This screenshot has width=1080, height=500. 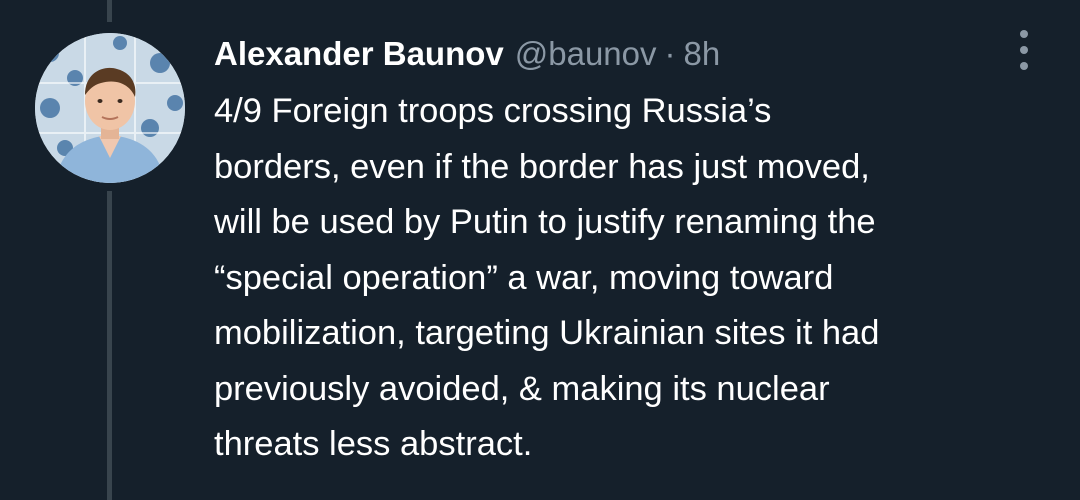 What do you see at coordinates (586, 54) in the screenshot?
I see `author-handle: @baunov` at bounding box center [586, 54].